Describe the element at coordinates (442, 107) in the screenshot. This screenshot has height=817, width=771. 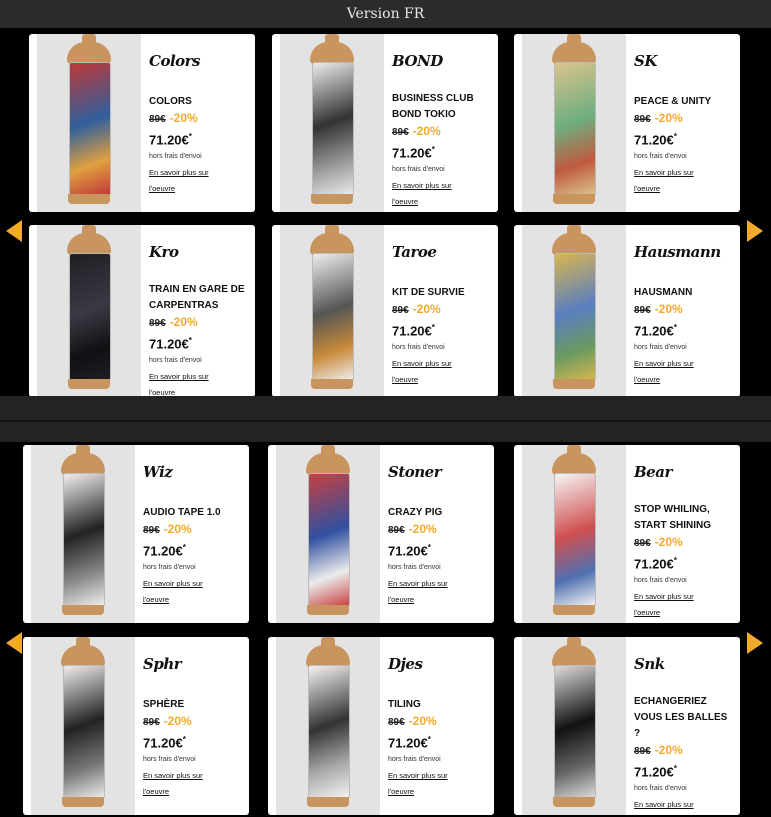
I see `product-title: BUSINESS CLUB BOND TOKIO` at that location.